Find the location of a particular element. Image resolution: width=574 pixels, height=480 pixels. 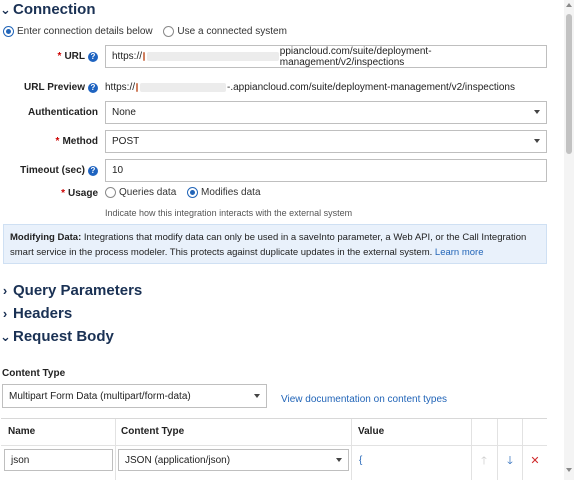

section-request-body: ⌄ Request Body is located at coordinates (57, 336).